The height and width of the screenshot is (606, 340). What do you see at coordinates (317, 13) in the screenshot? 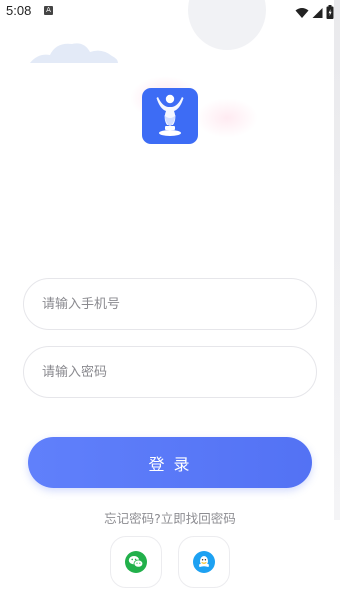
I see `signal-icon` at bounding box center [317, 13].